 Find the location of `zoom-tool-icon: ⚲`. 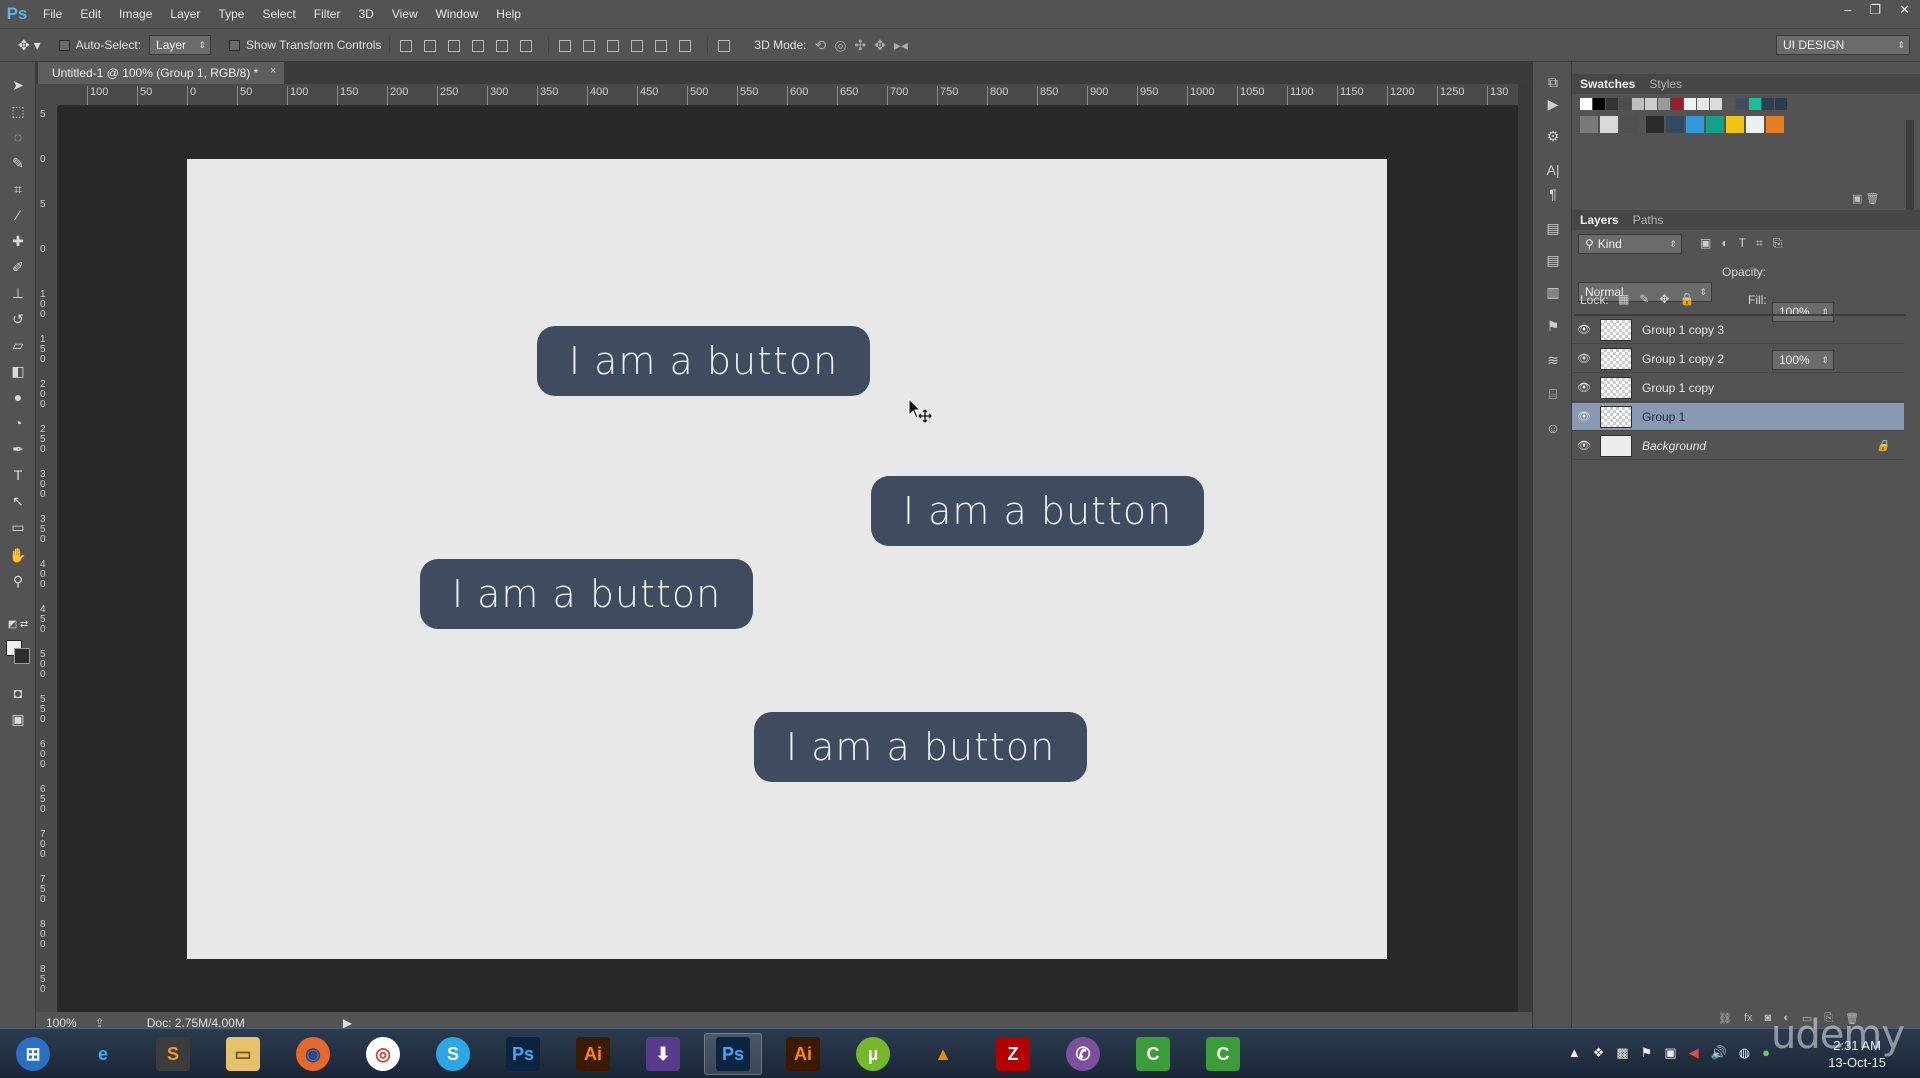

zoom-tool-icon: ⚲ is located at coordinates (18, 581).